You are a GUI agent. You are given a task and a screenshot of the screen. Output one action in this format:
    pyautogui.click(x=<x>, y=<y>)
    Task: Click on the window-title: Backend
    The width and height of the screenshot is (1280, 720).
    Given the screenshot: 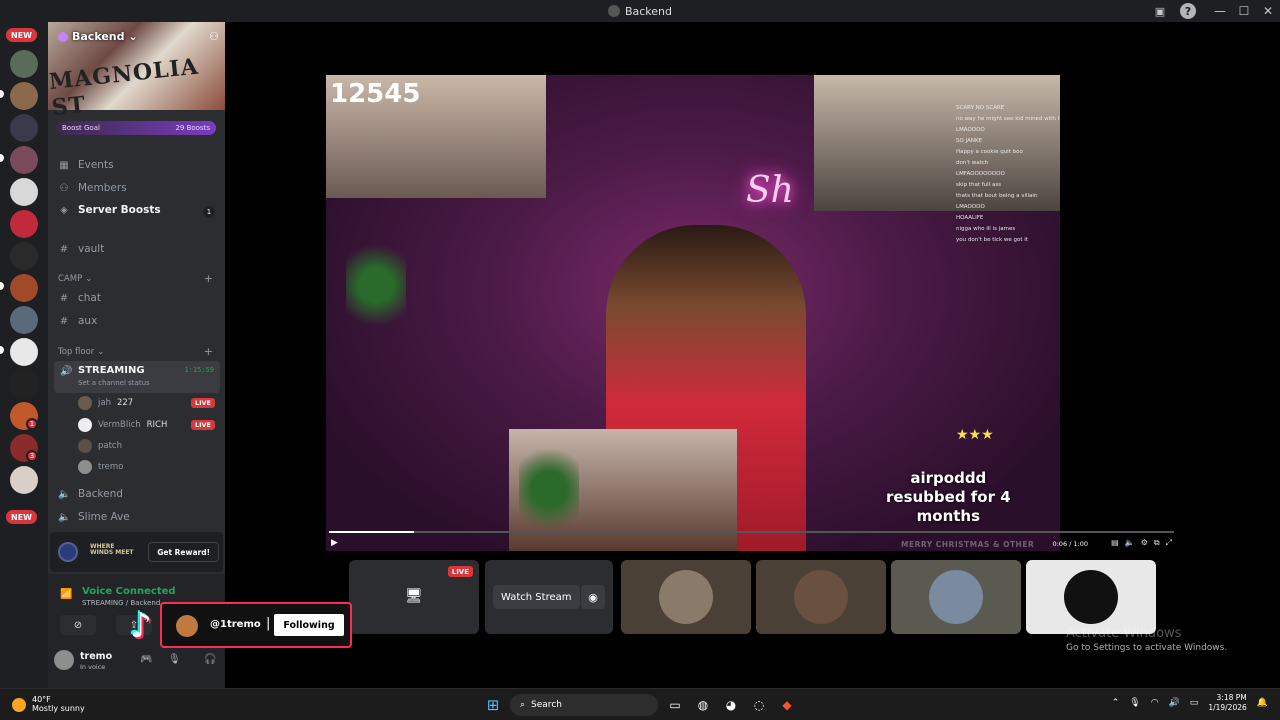 What is the action you would take?
    pyautogui.click(x=639, y=11)
    